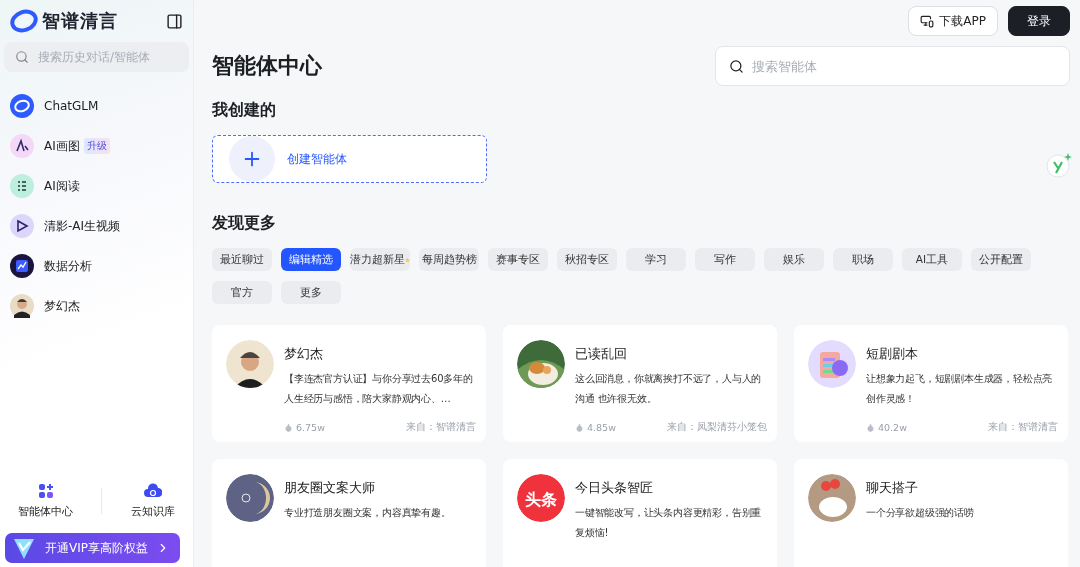 The image size is (1080, 567). I want to click on agent-card: 短剧剧本 让想象力起飞，短剧剧本生成器，轻松点亮创作灵感！ 40.2w 来自：智谱清言, so click(931, 383).